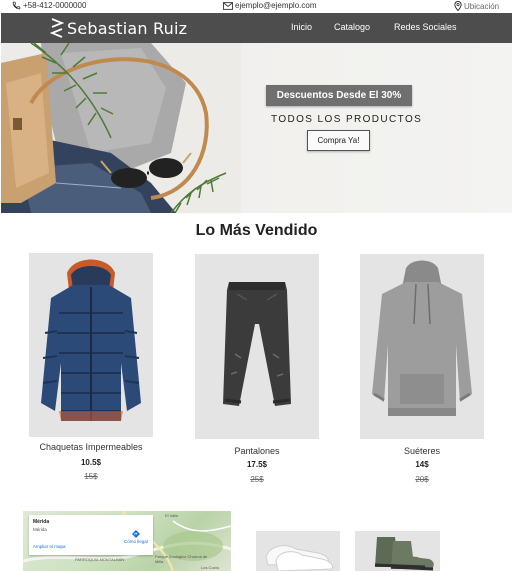  I want to click on email-contact: ejemplo@ejemplo.com, so click(270, 5).